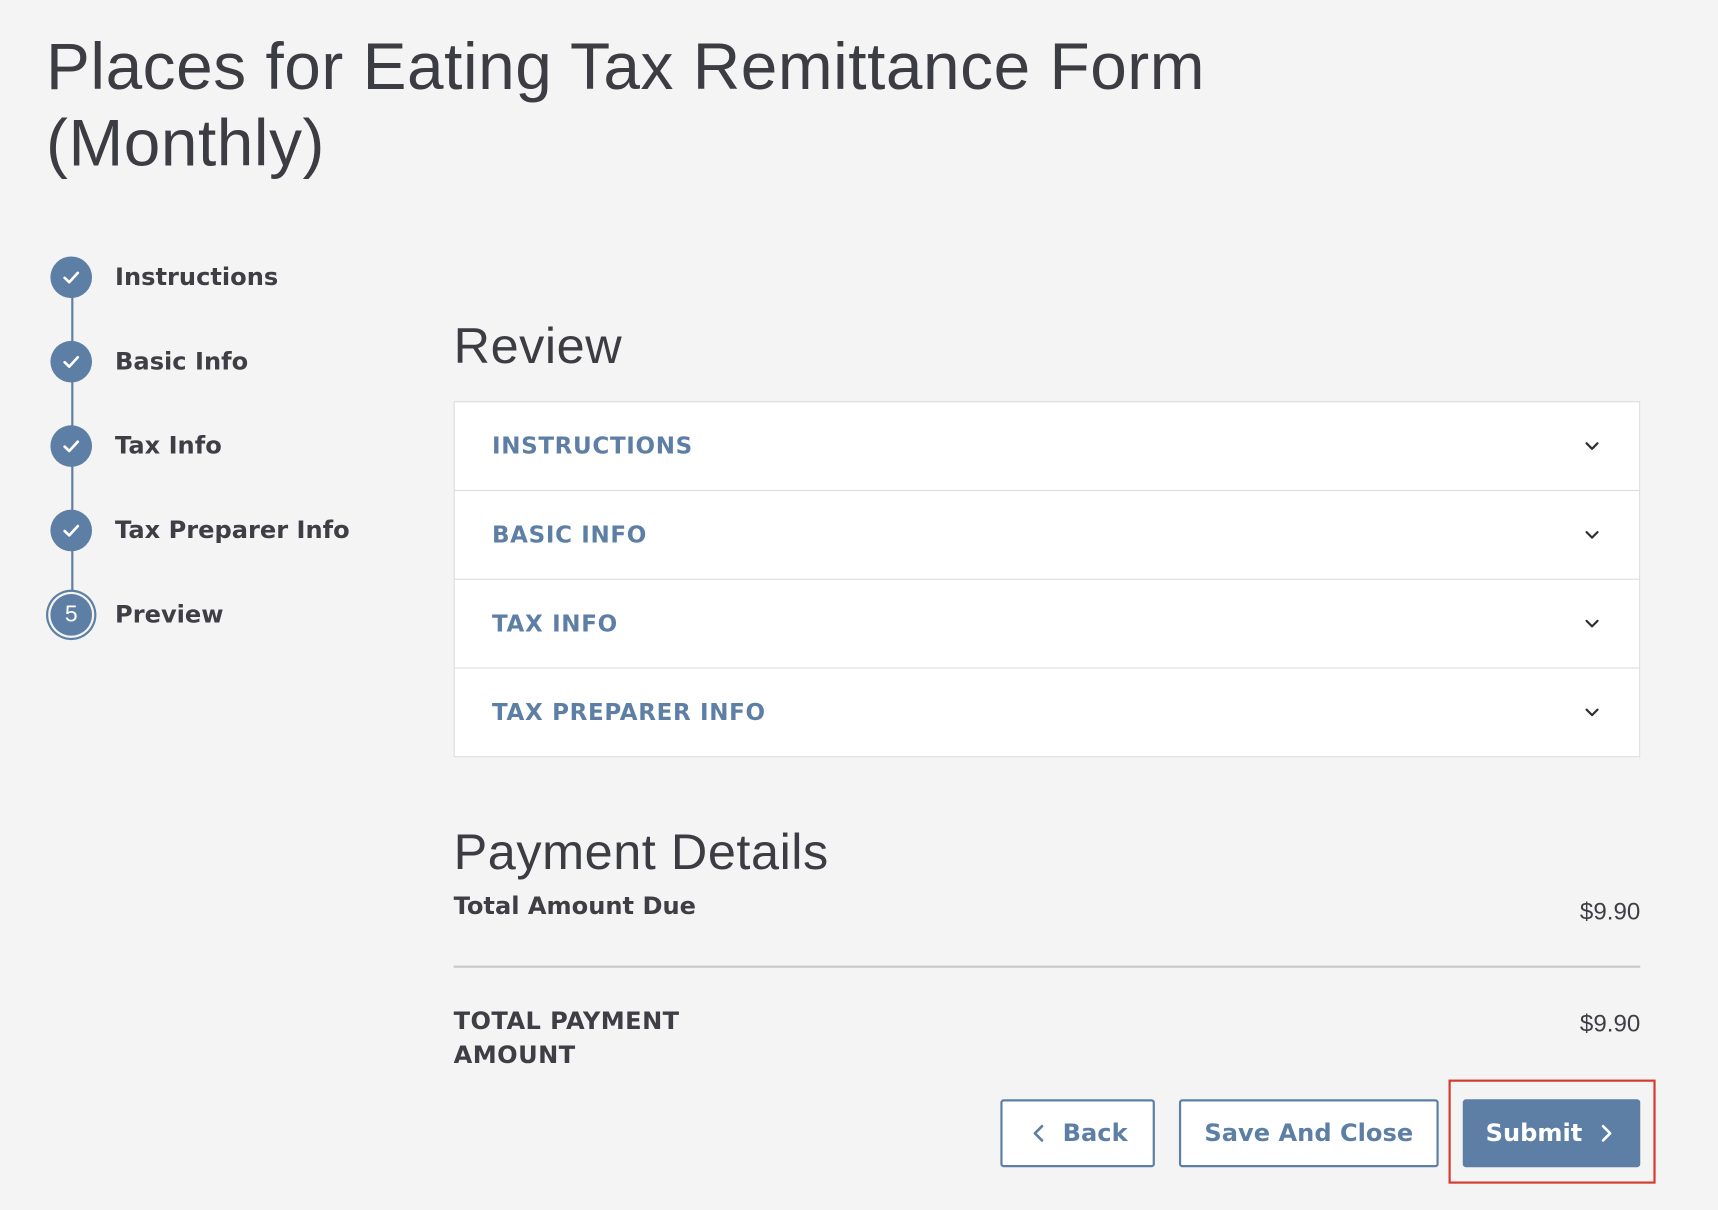  I want to click on accordion-label: TAX PREPARER INFO, so click(628, 712).